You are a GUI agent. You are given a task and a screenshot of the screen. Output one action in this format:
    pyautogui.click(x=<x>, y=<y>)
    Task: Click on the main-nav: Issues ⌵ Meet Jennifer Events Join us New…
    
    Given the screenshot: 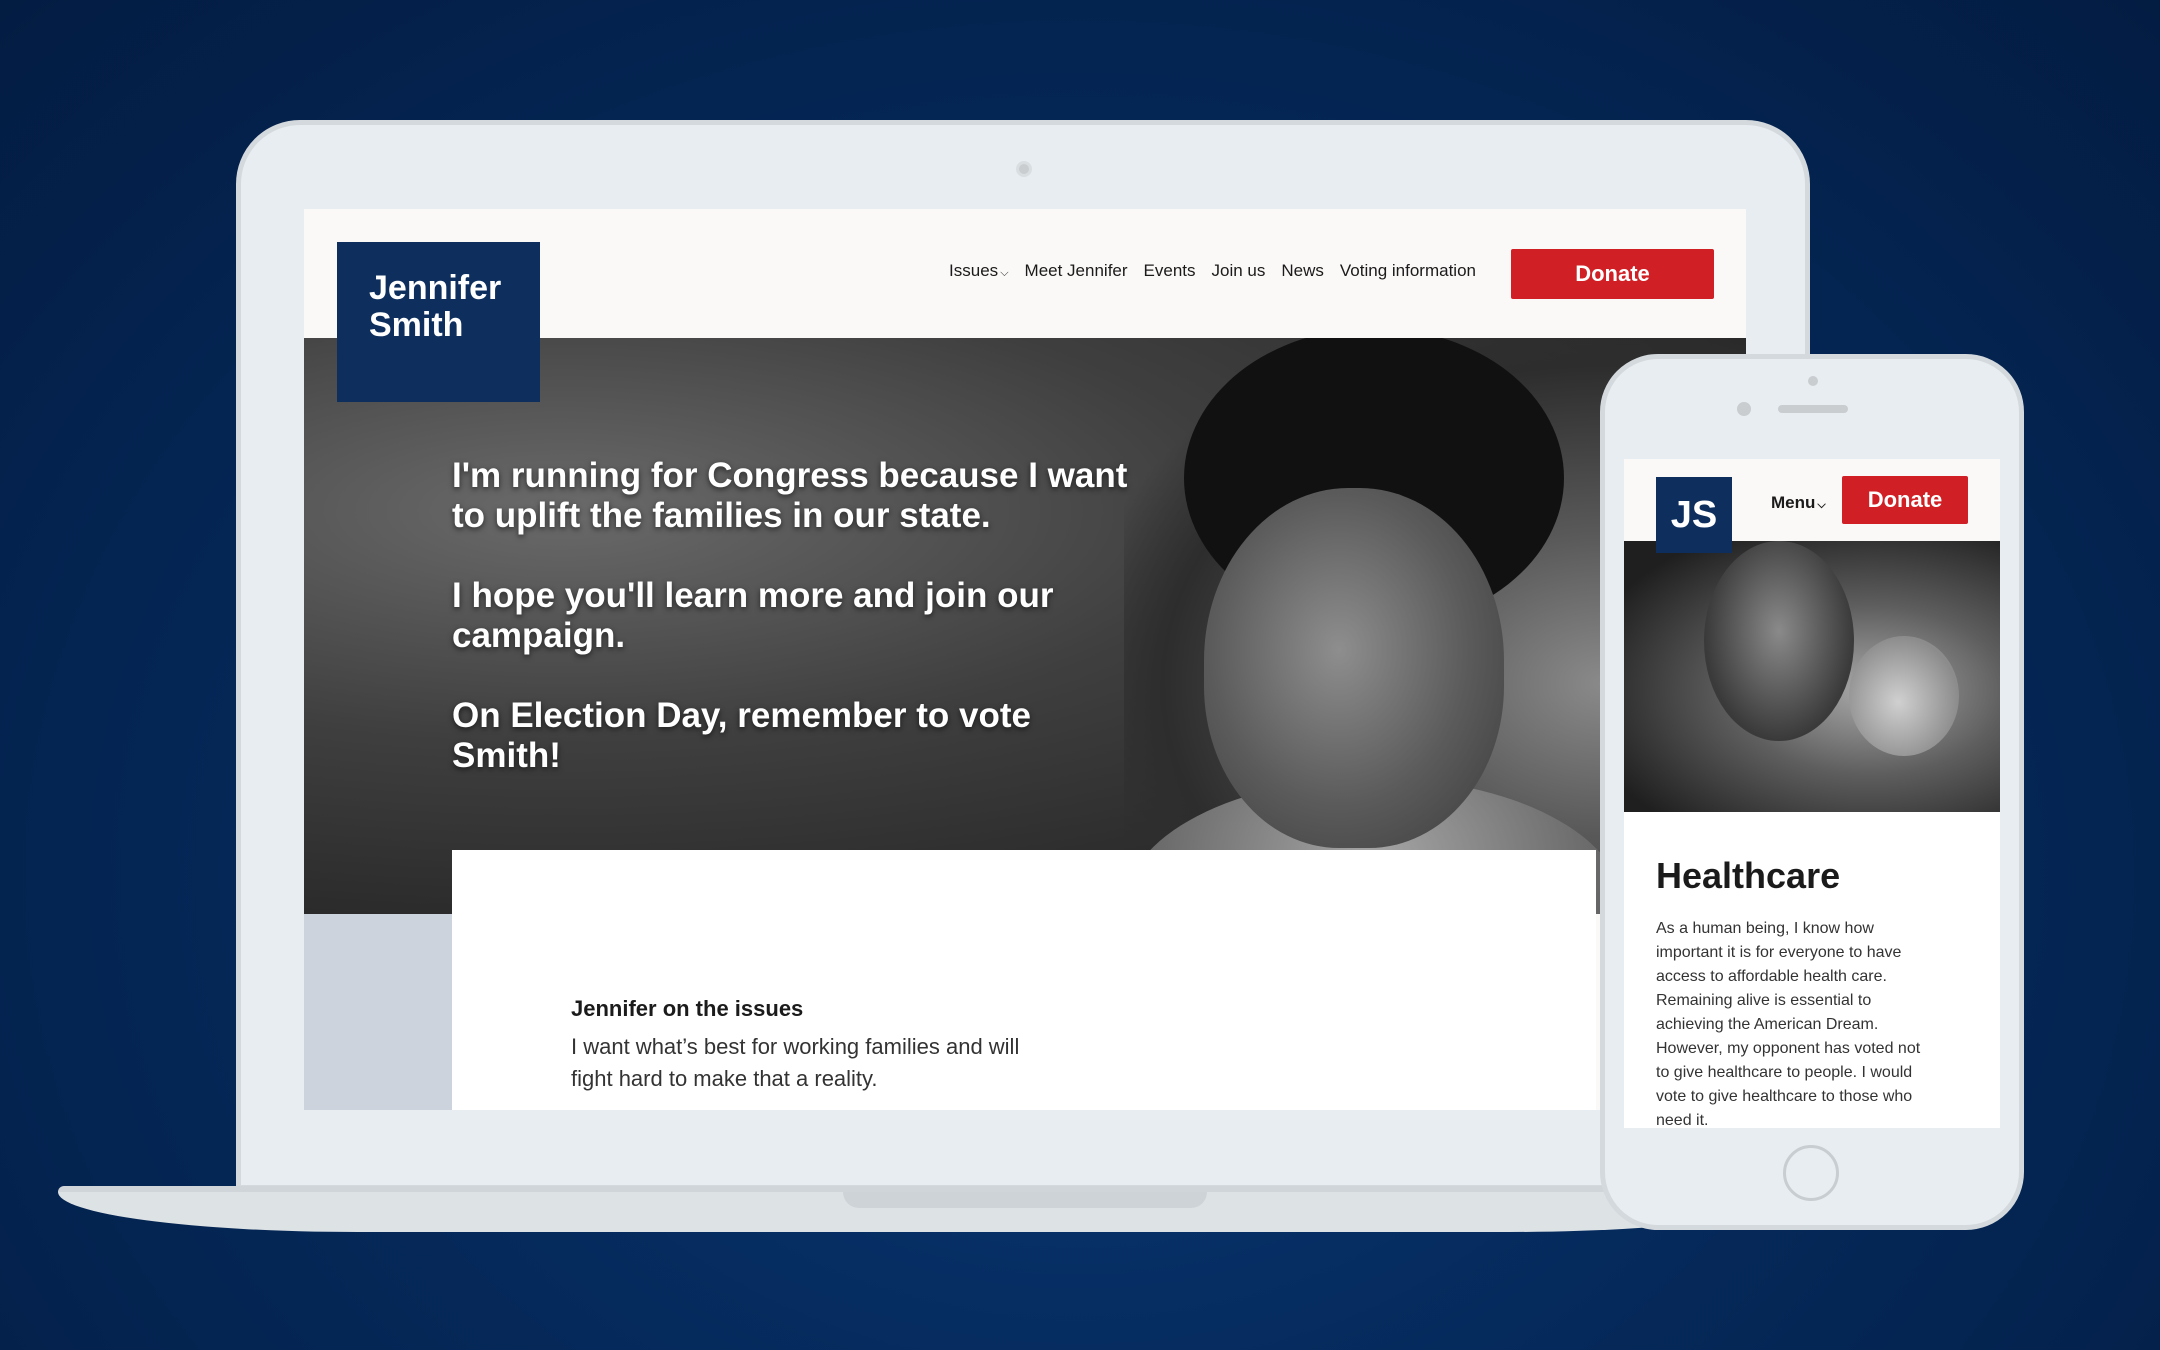 What is the action you would take?
    pyautogui.click(x=1212, y=271)
    